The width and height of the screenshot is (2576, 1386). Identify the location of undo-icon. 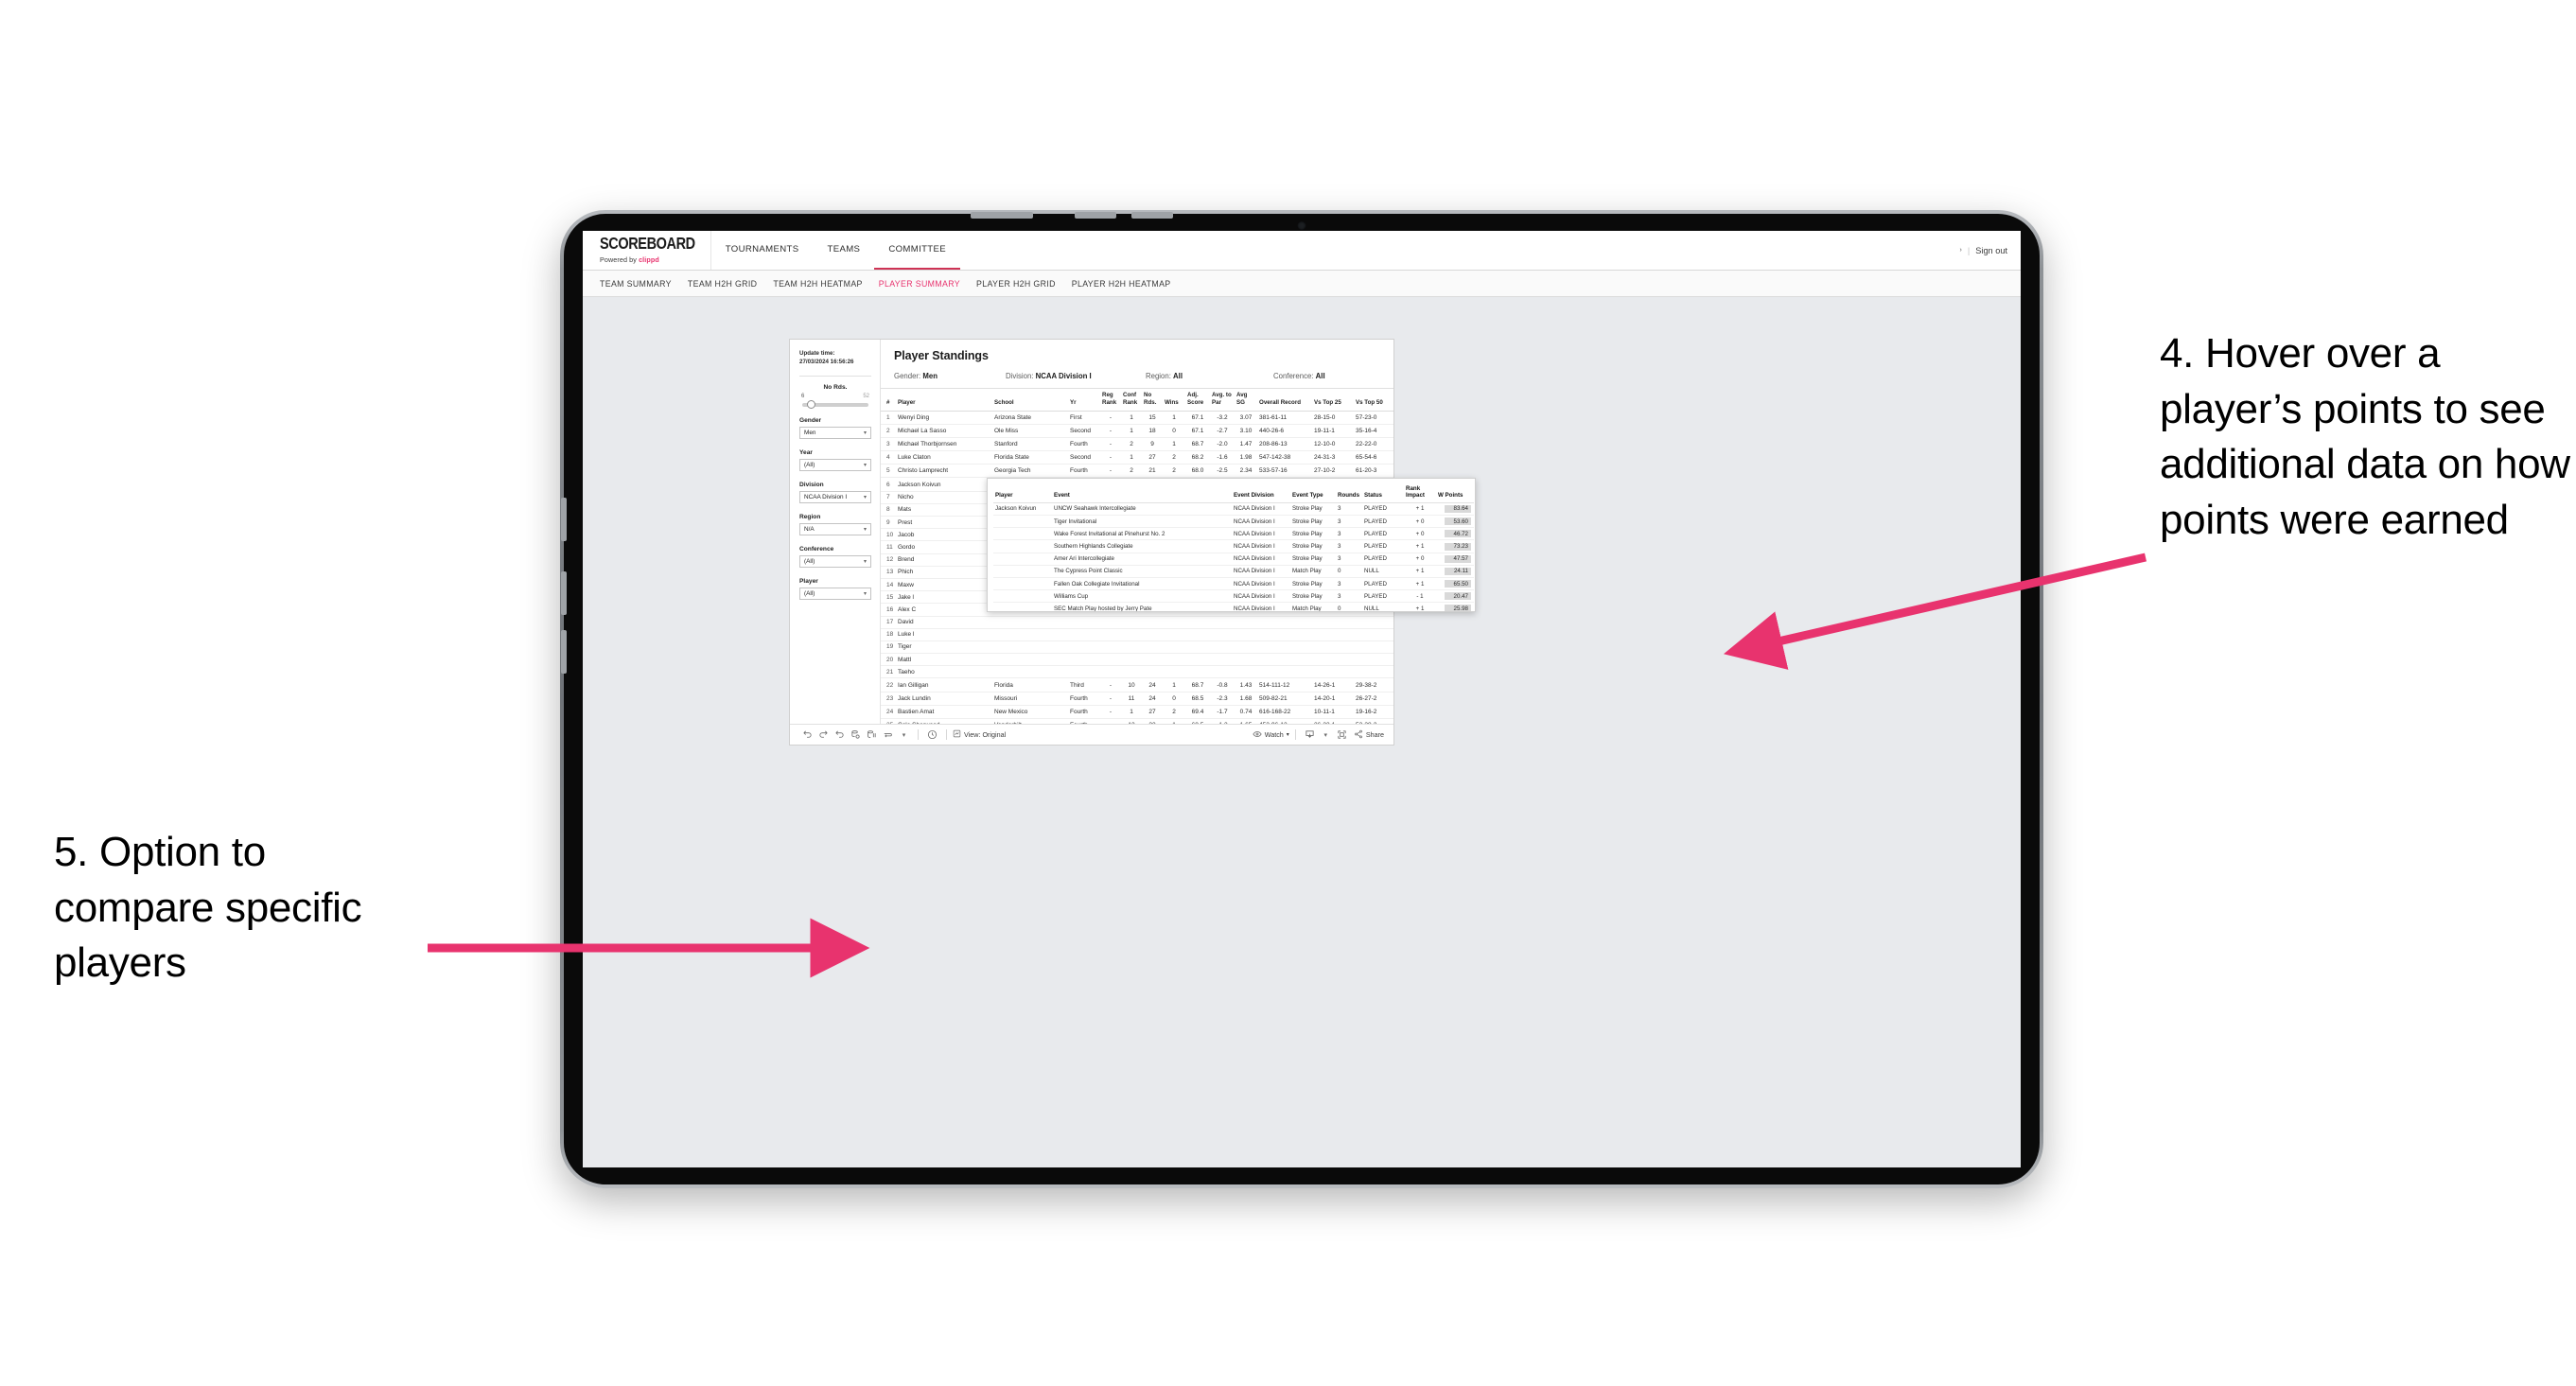
(807, 735).